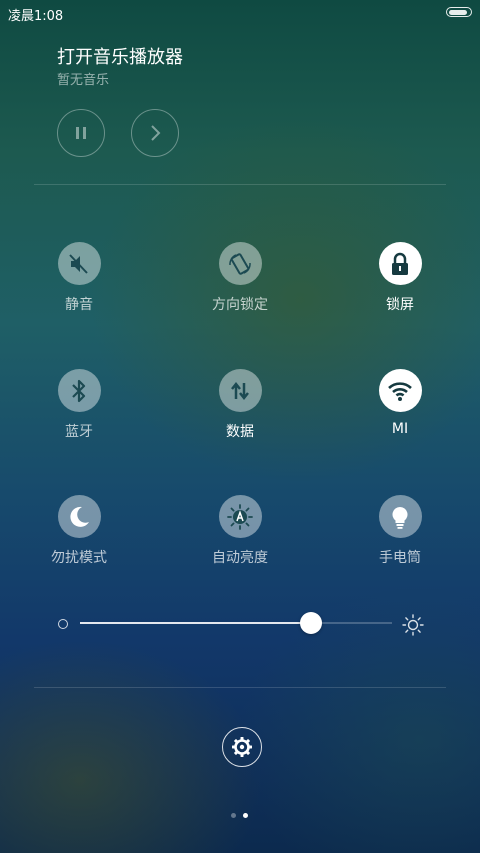  I want to click on moon-icon, so click(79, 516).